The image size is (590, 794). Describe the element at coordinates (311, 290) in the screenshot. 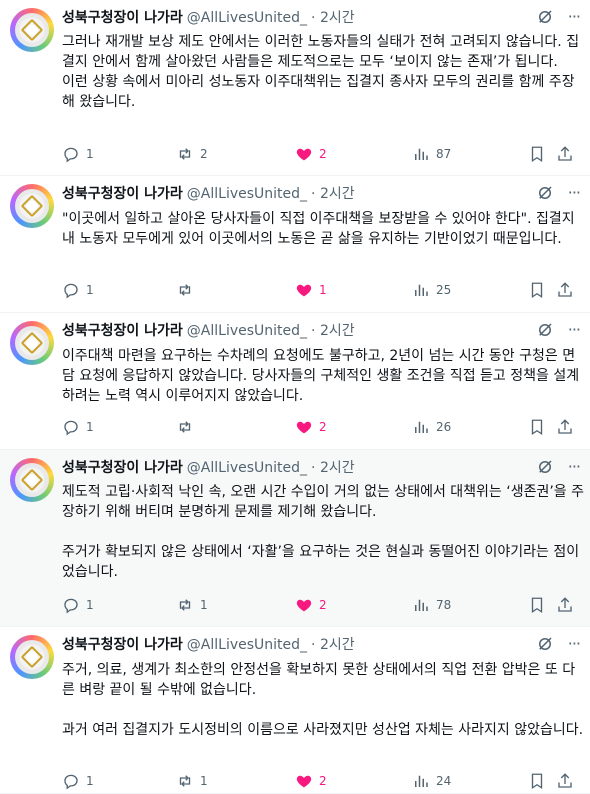

I see `like-button: 1` at that location.